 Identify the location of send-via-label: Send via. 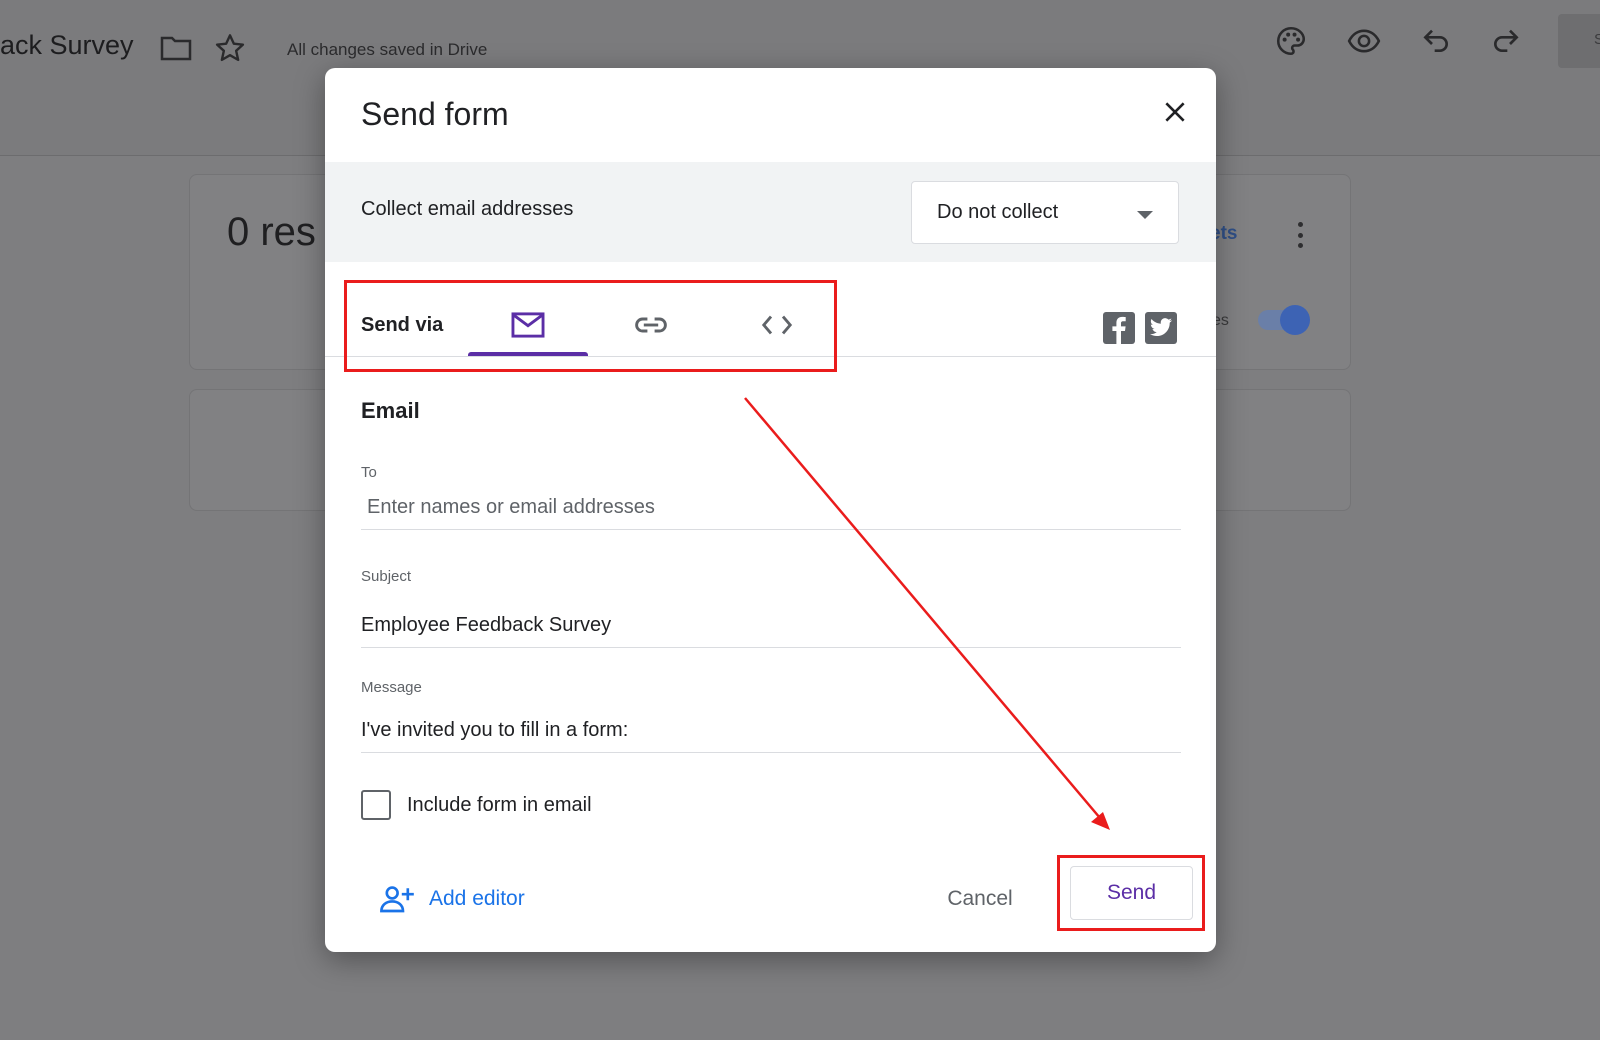
(402, 325).